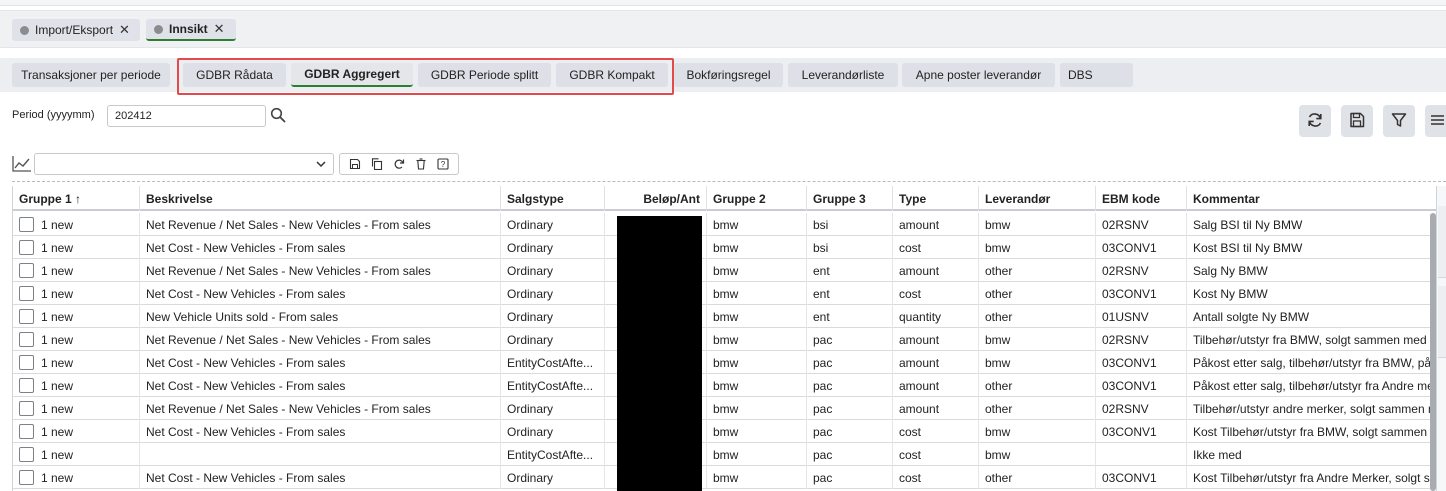 The image size is (1446, 491). I want to click on tab-gdbr-radata: GDBR Rådata, so click(234, 75).